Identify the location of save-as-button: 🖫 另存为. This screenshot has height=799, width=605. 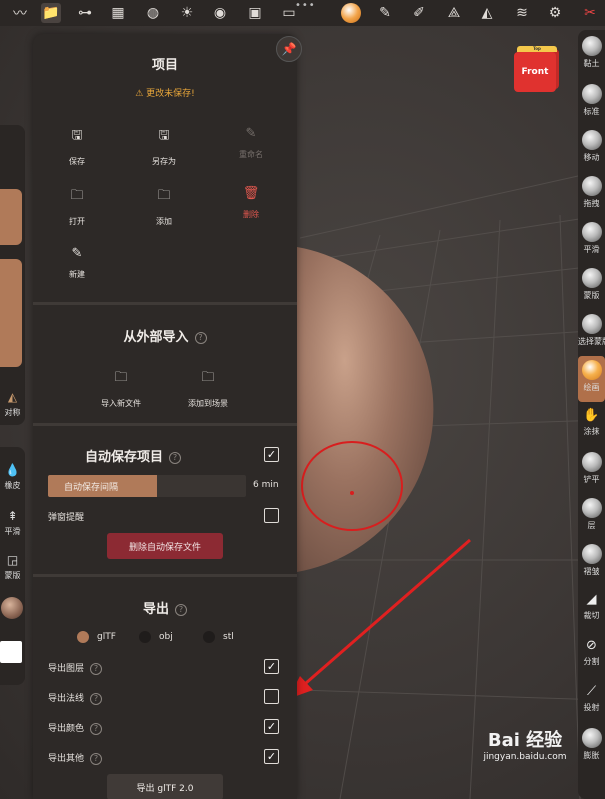
(164, 146).